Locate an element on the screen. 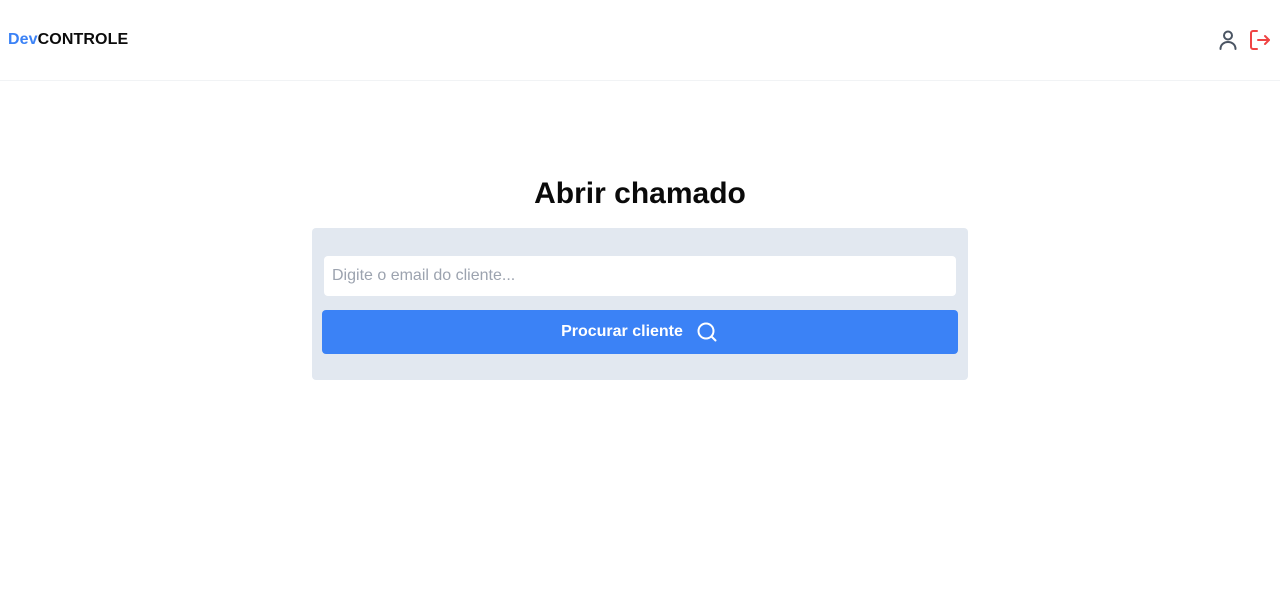 This screenshot has height=593, width=1280. logout-icon is located at coordinates (1260, 40).